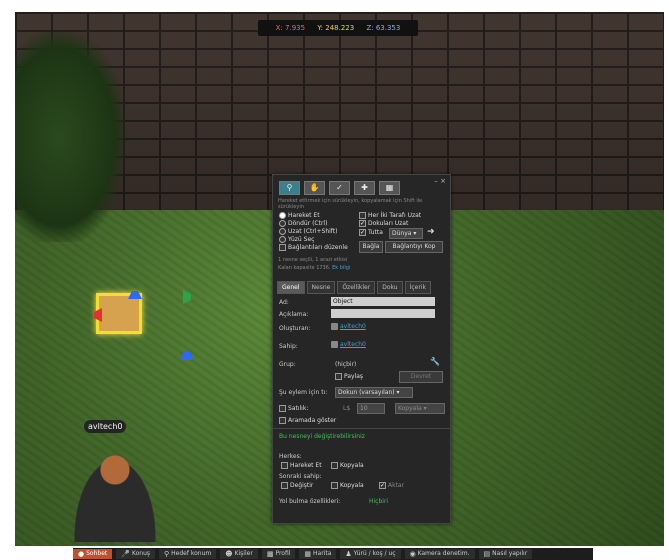 The image size is (669, 560). I want to click on close-icon: ×, so click(443, 181).